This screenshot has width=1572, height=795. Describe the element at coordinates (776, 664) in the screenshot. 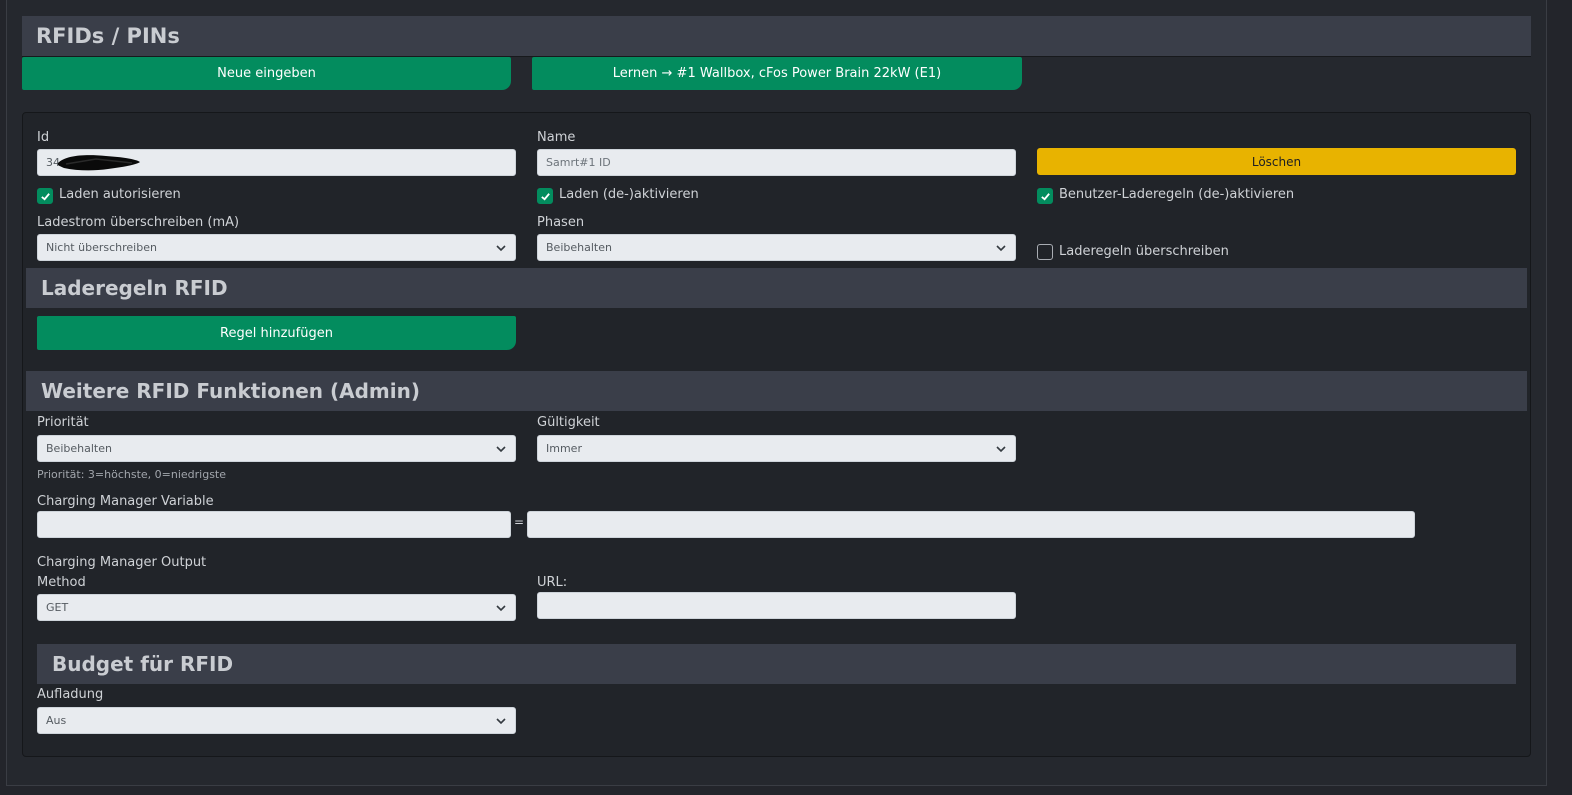

I see `budget-header: Budget für RFID` at that location.